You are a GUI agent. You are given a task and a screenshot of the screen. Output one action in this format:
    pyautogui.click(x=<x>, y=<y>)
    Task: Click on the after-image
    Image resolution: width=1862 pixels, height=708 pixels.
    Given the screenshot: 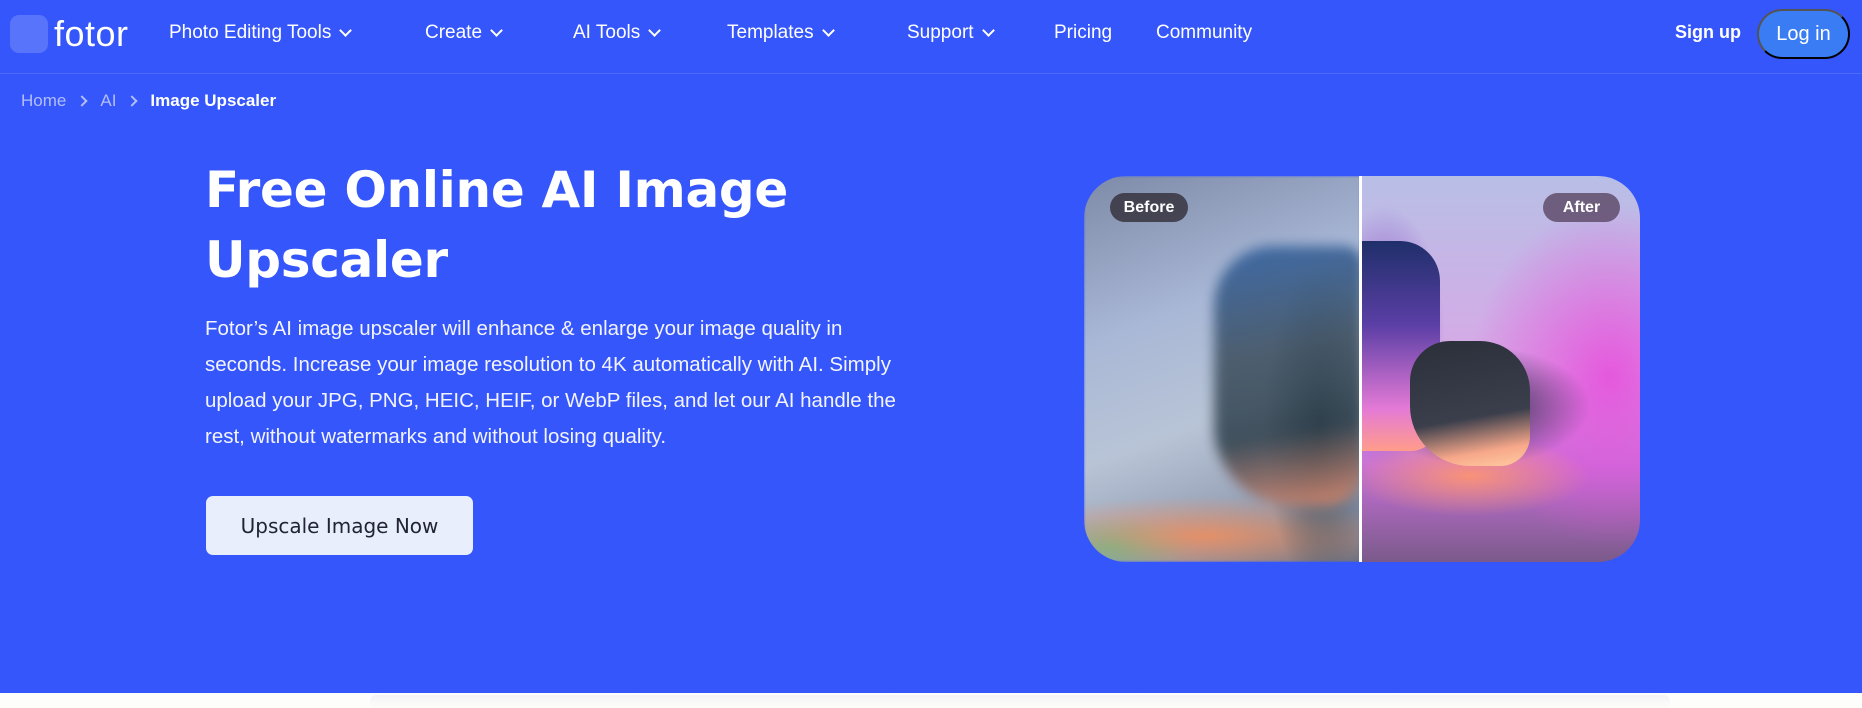 What is the action you would take?
    pyautogui.click(x=1500, y=369)
    